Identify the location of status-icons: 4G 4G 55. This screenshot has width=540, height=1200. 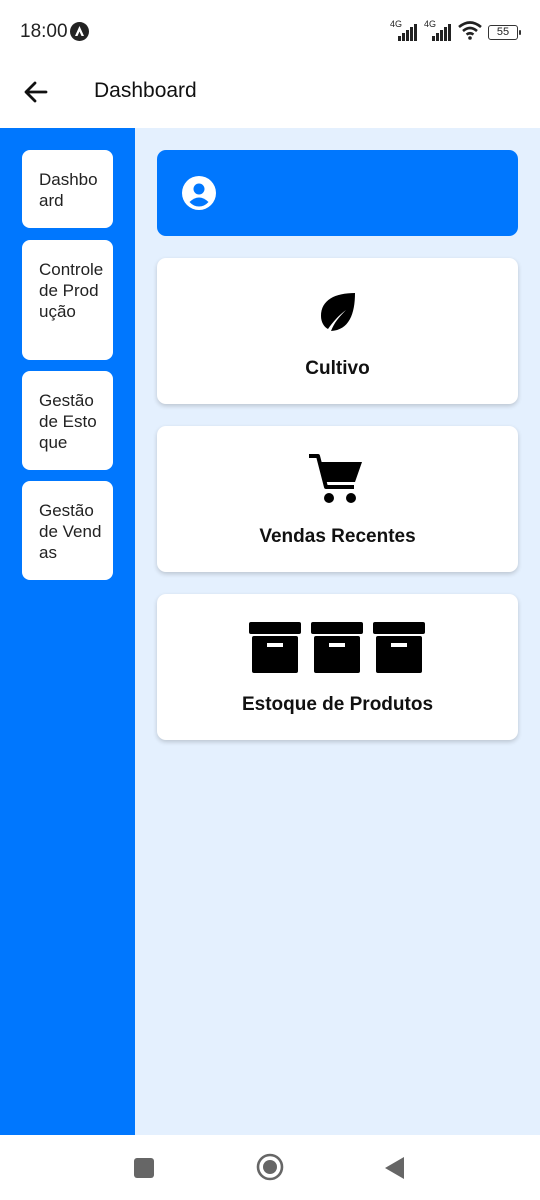
(455, 32).